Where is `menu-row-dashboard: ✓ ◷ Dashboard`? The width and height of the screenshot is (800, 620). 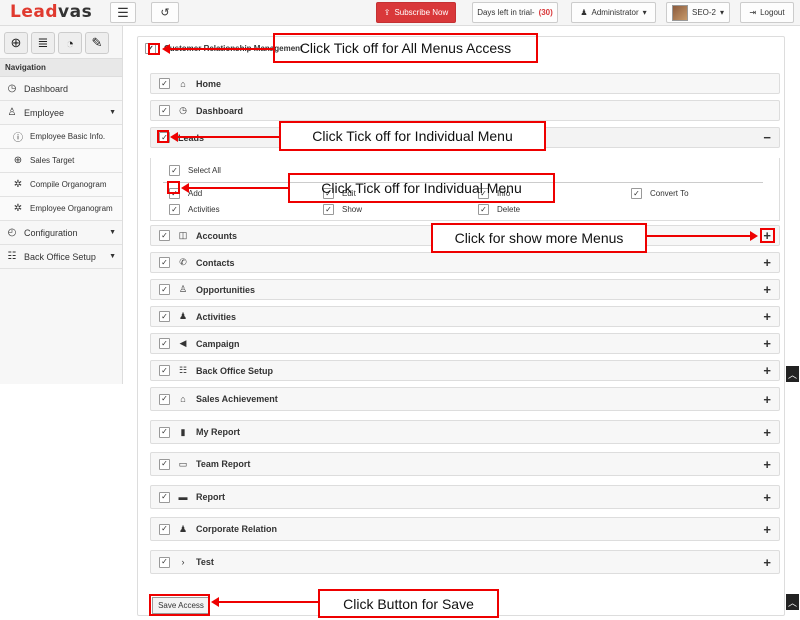
menu-row-dashboard: ✓ ◷ Dashboard is located at coordinates (465, 110).